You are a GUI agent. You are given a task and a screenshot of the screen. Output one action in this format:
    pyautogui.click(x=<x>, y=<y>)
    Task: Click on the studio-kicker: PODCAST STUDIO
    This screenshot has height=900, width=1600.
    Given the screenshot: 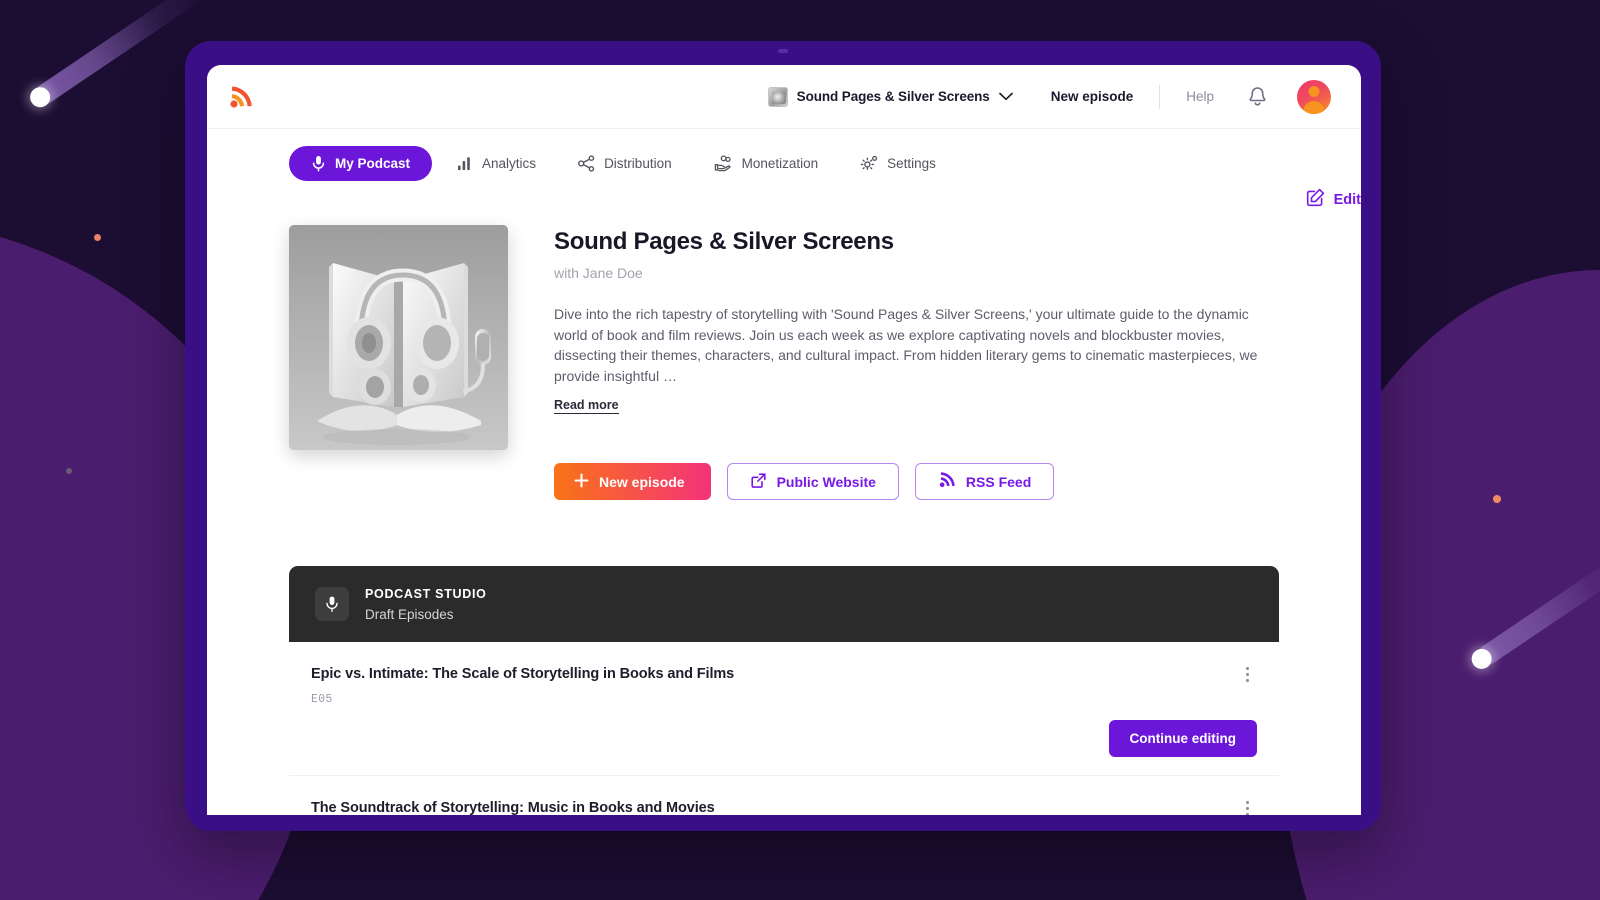 What is the action you would take?
    pyautogui.click(x=426, y=593)
    